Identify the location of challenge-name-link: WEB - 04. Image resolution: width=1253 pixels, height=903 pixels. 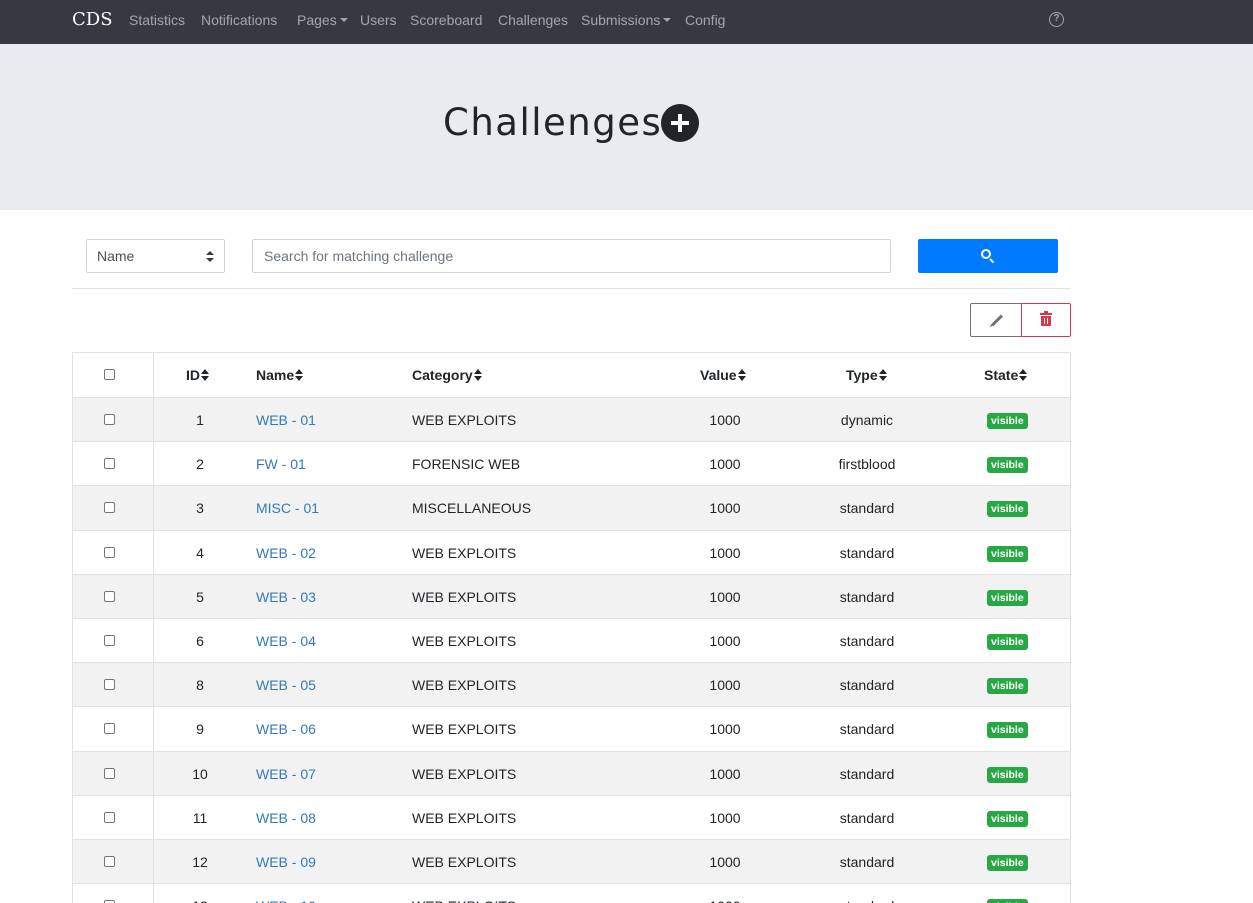
(286, 641).